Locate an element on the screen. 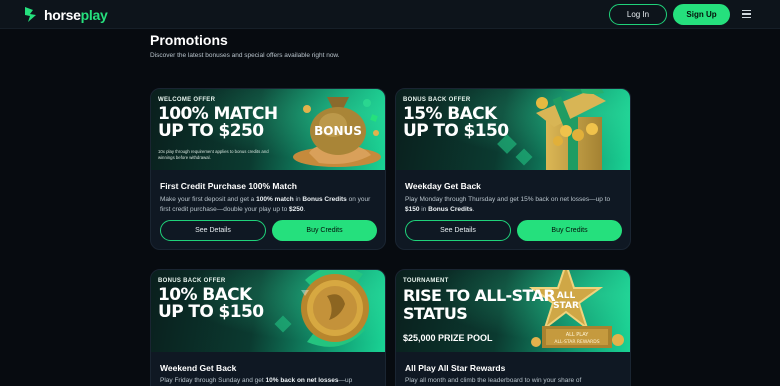  gift-box-icon is located at coordinates (551, 129).